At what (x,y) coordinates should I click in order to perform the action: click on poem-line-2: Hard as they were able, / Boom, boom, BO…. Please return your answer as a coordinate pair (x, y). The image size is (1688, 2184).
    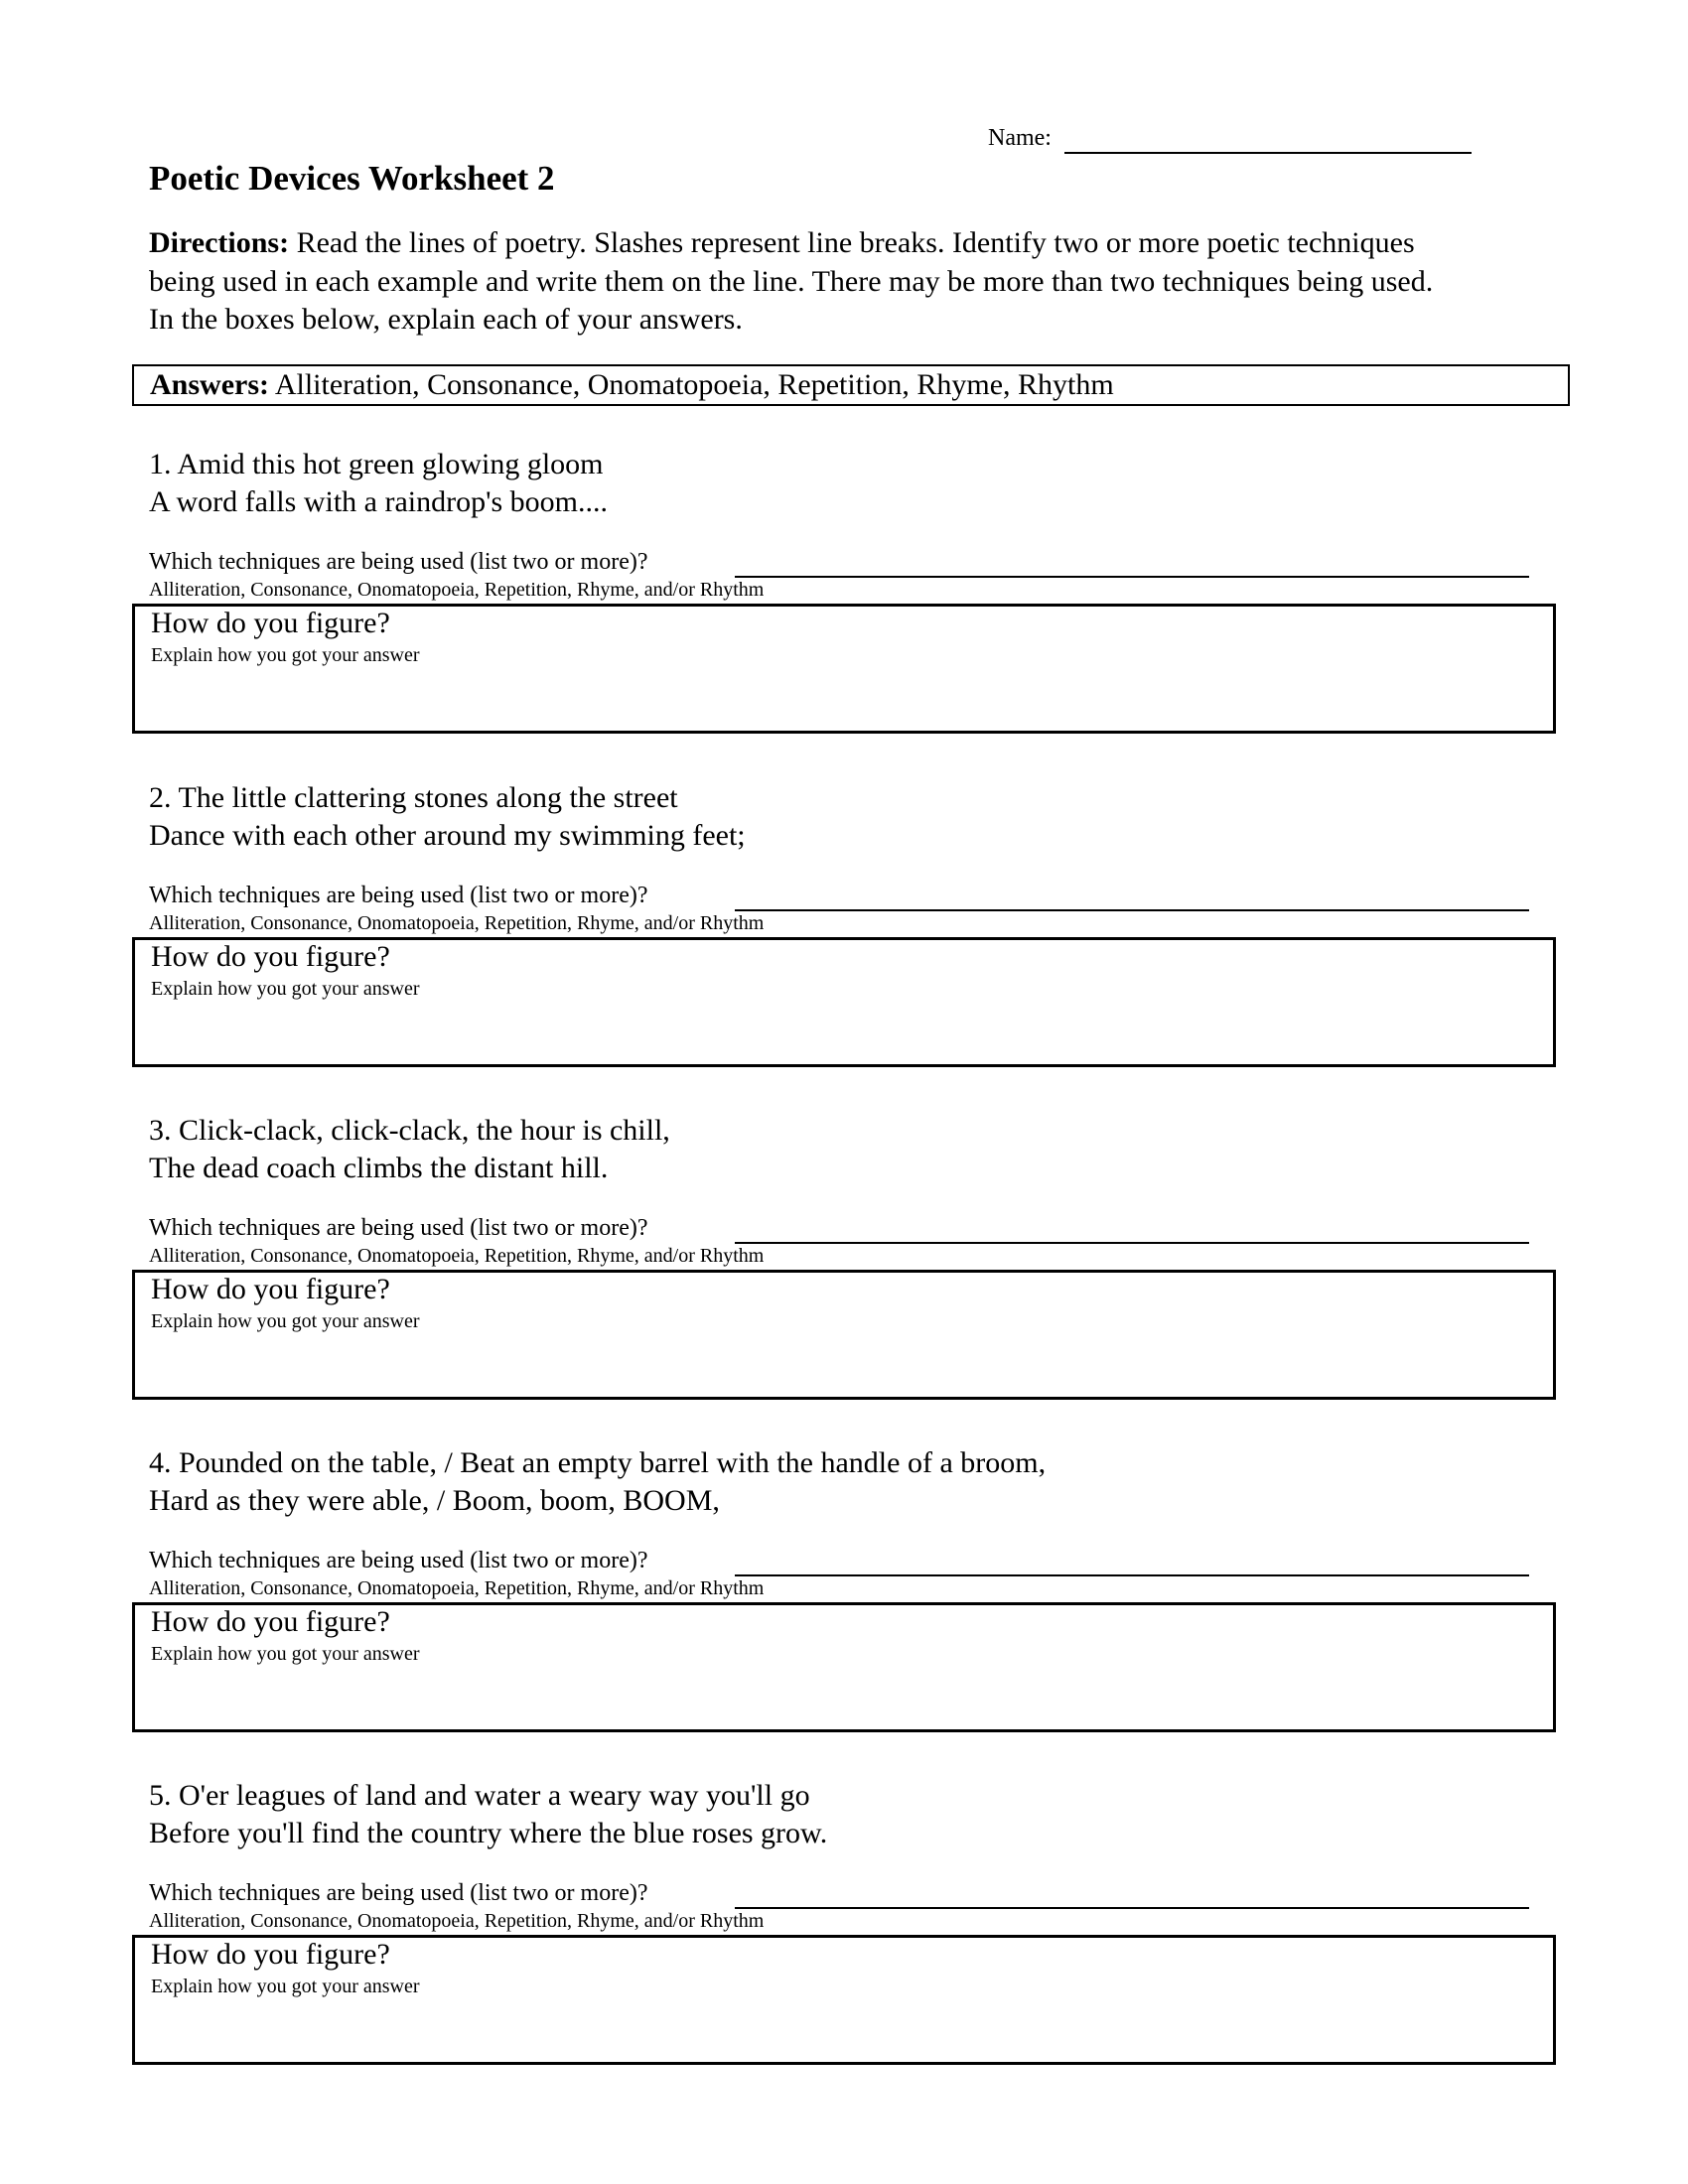
    Looking at the image, I should click on (434, 1500).